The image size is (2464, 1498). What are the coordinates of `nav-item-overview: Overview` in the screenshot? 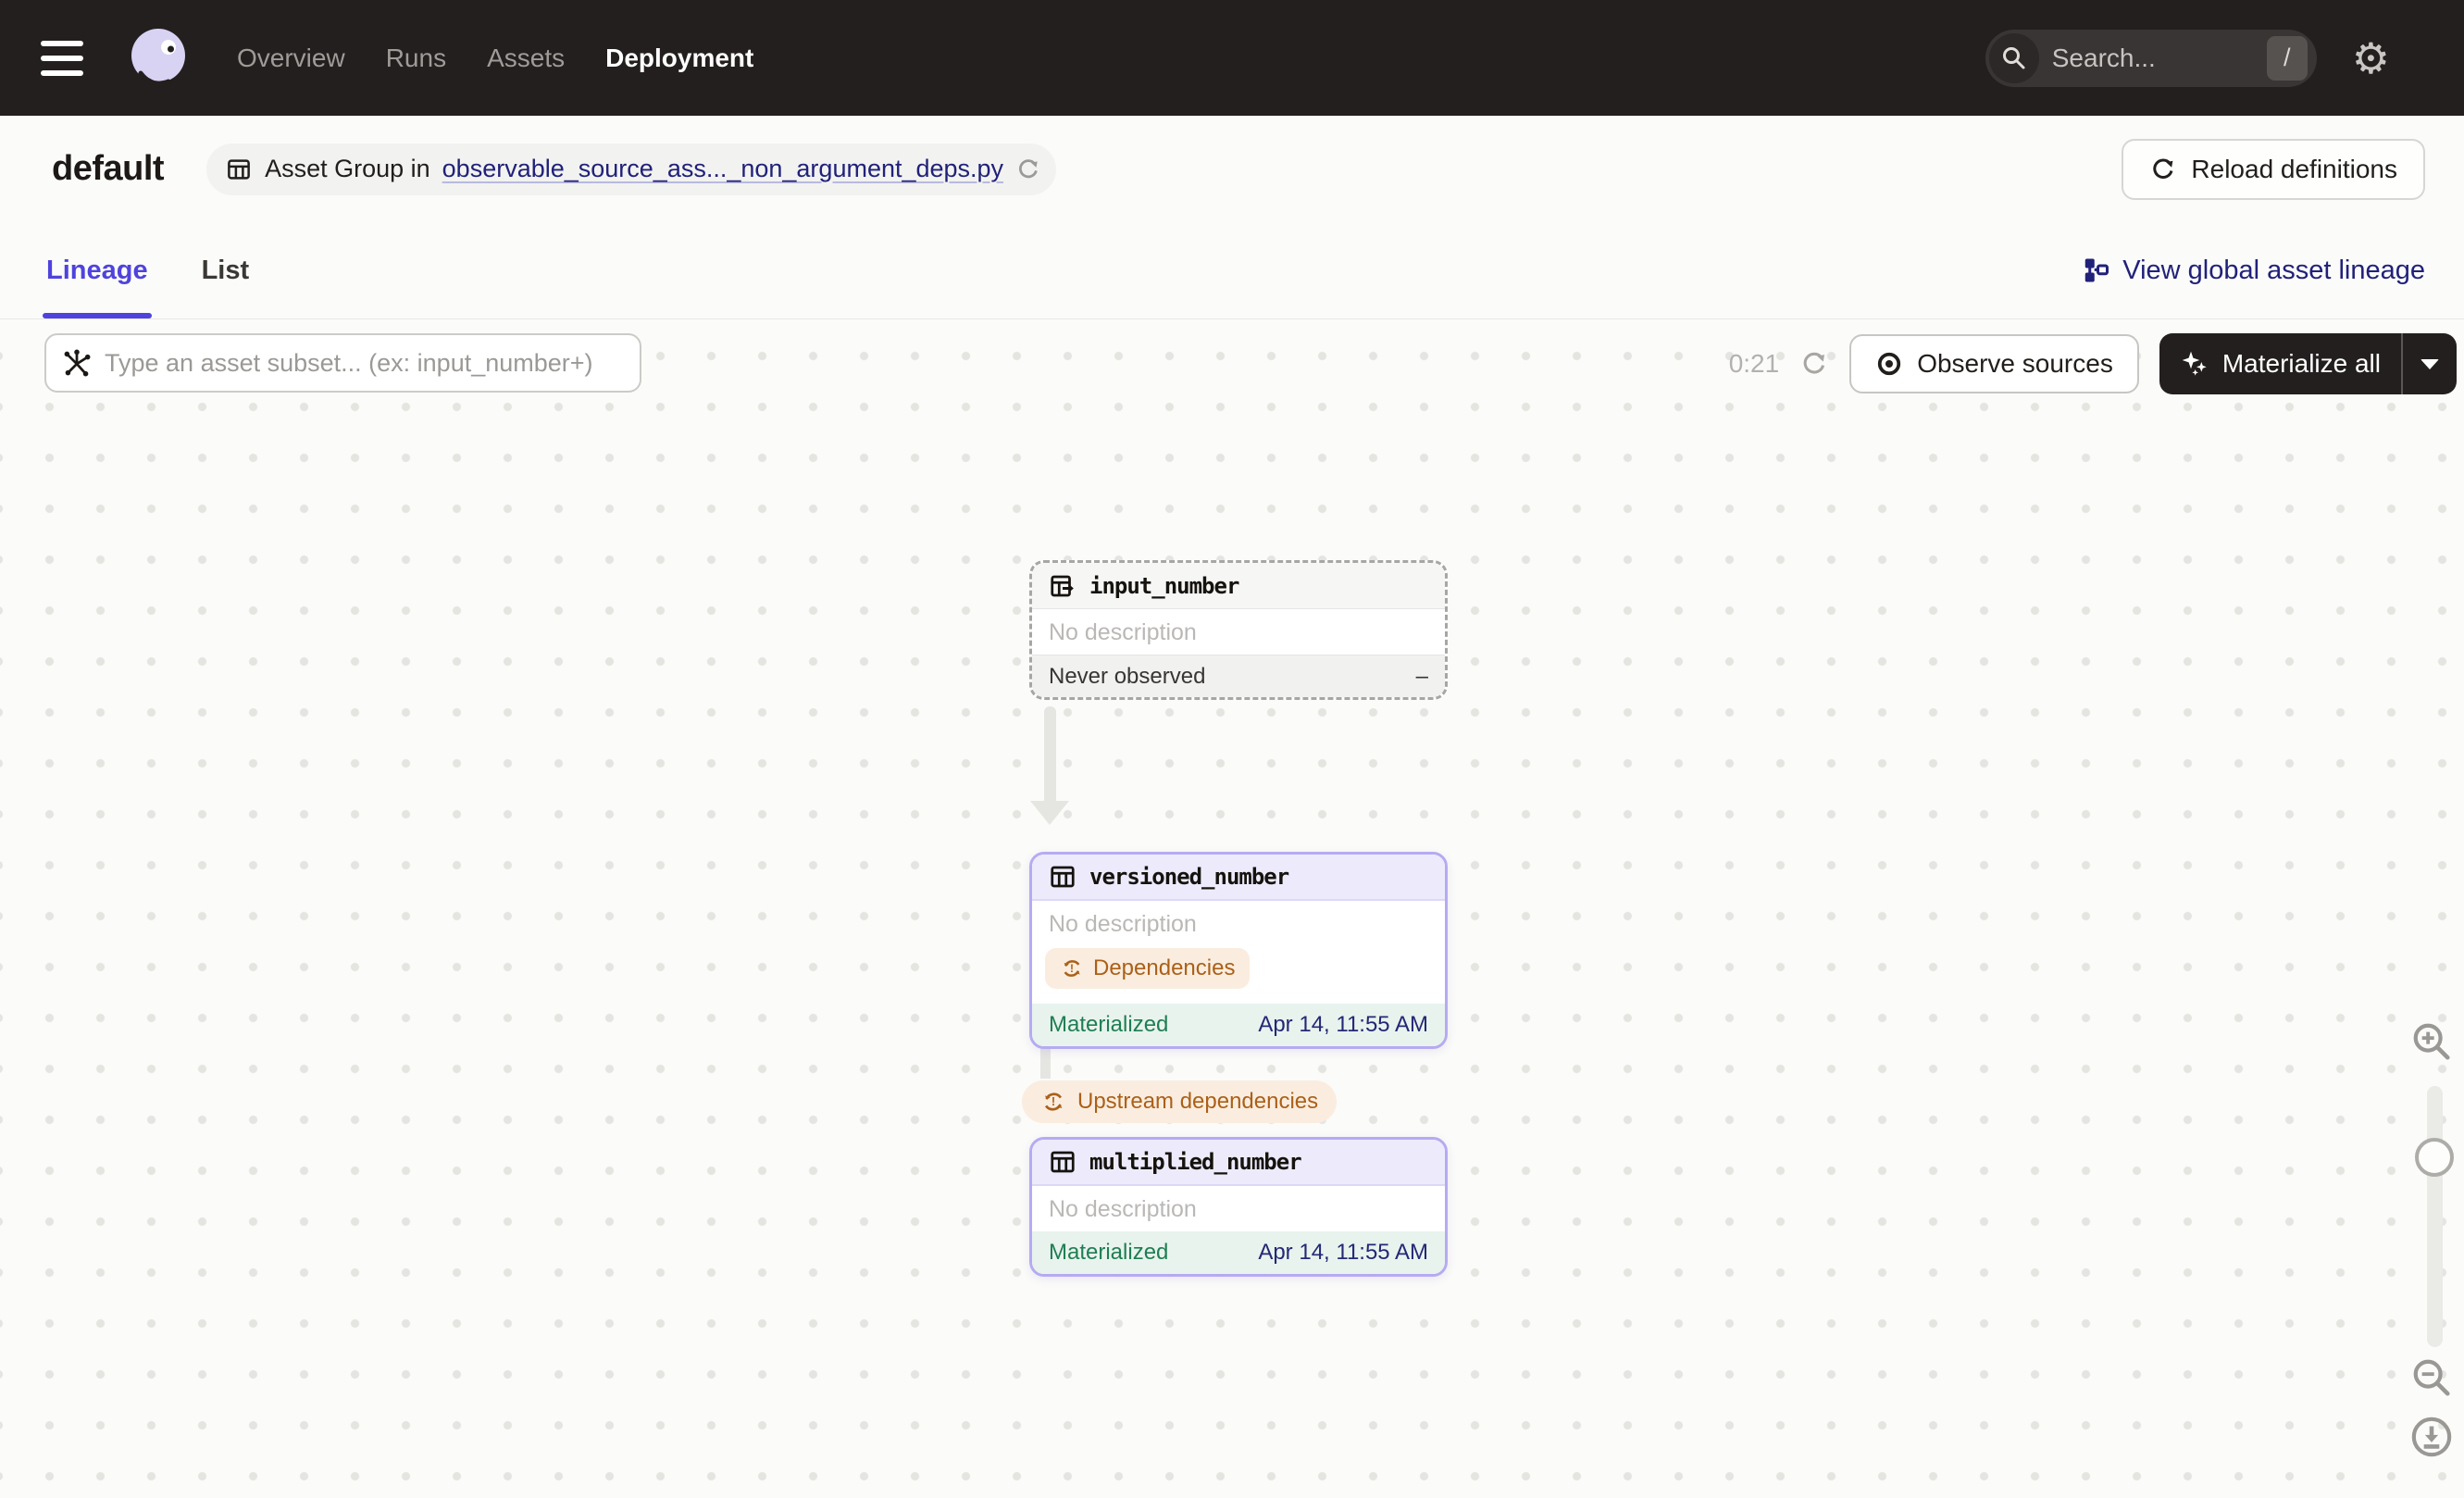 It's located at (291, 58).